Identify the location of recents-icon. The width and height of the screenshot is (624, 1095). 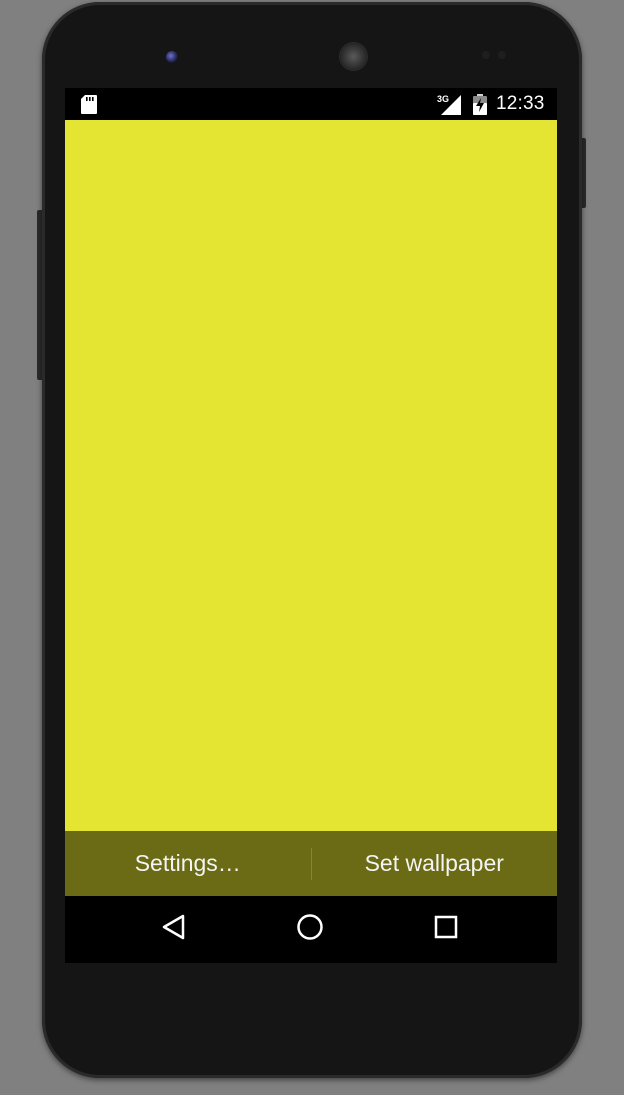
(446, 929).